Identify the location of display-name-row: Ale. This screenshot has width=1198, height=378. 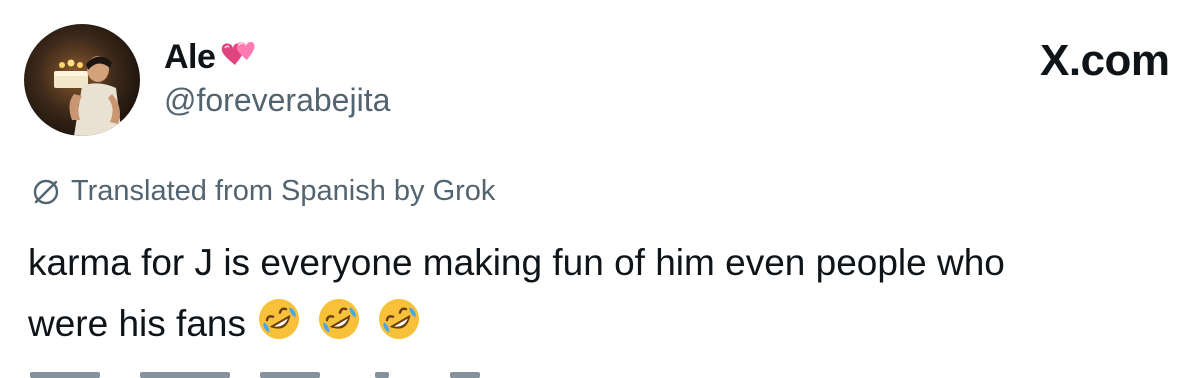
(212, 57).